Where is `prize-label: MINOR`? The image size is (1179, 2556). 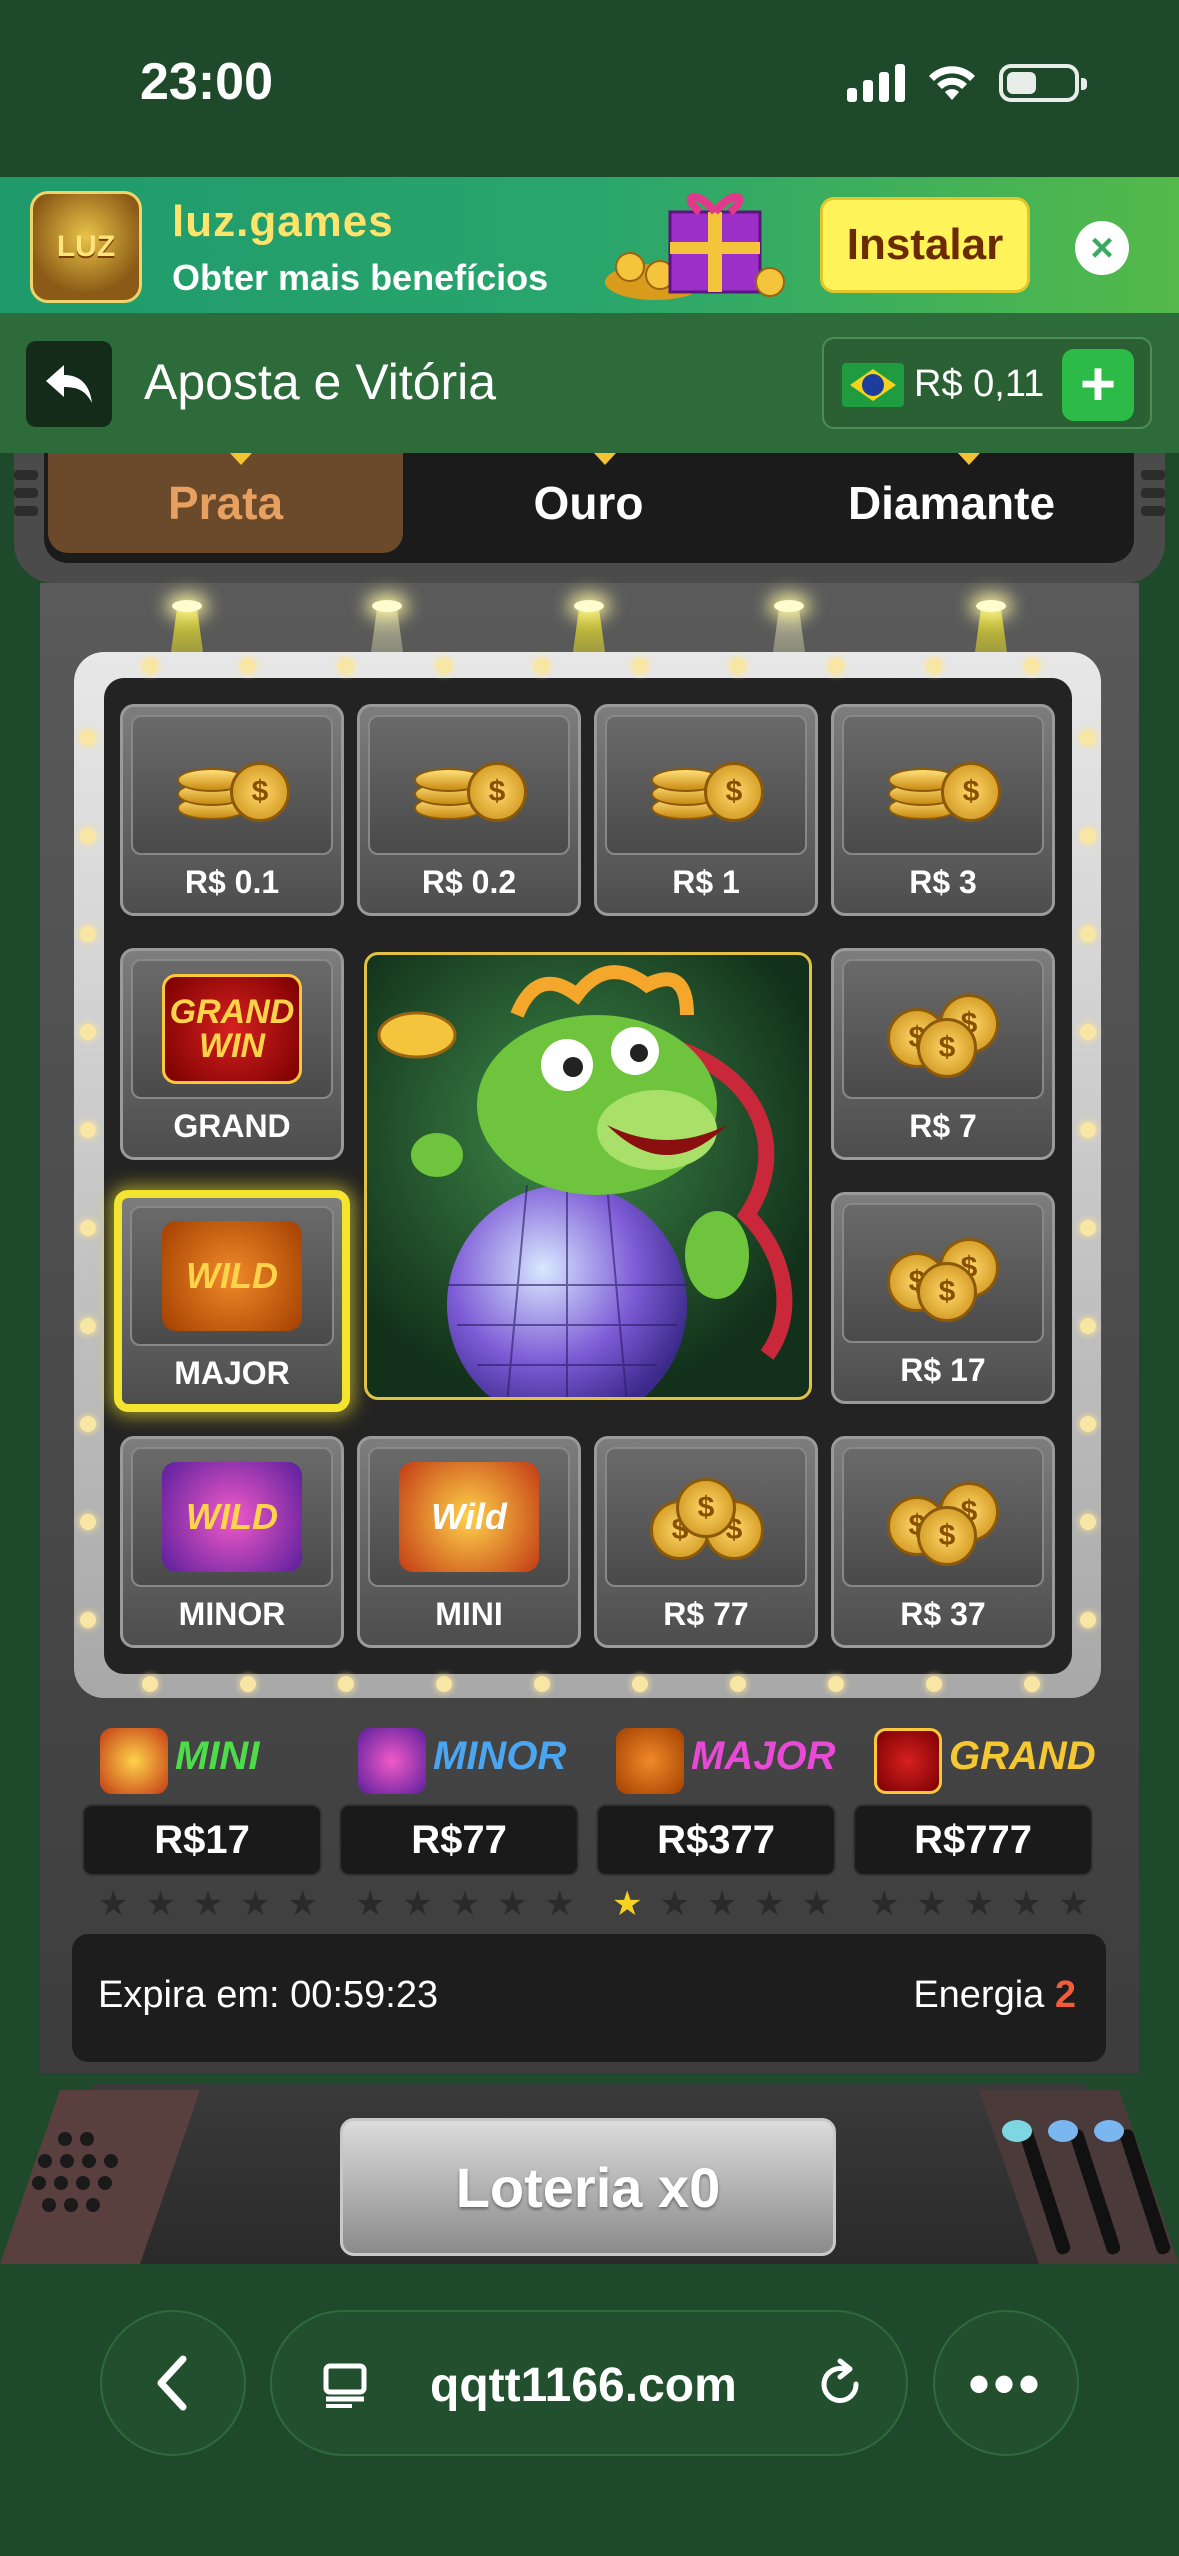 prize-label: MINOR is located at coordinates (232, 1614).